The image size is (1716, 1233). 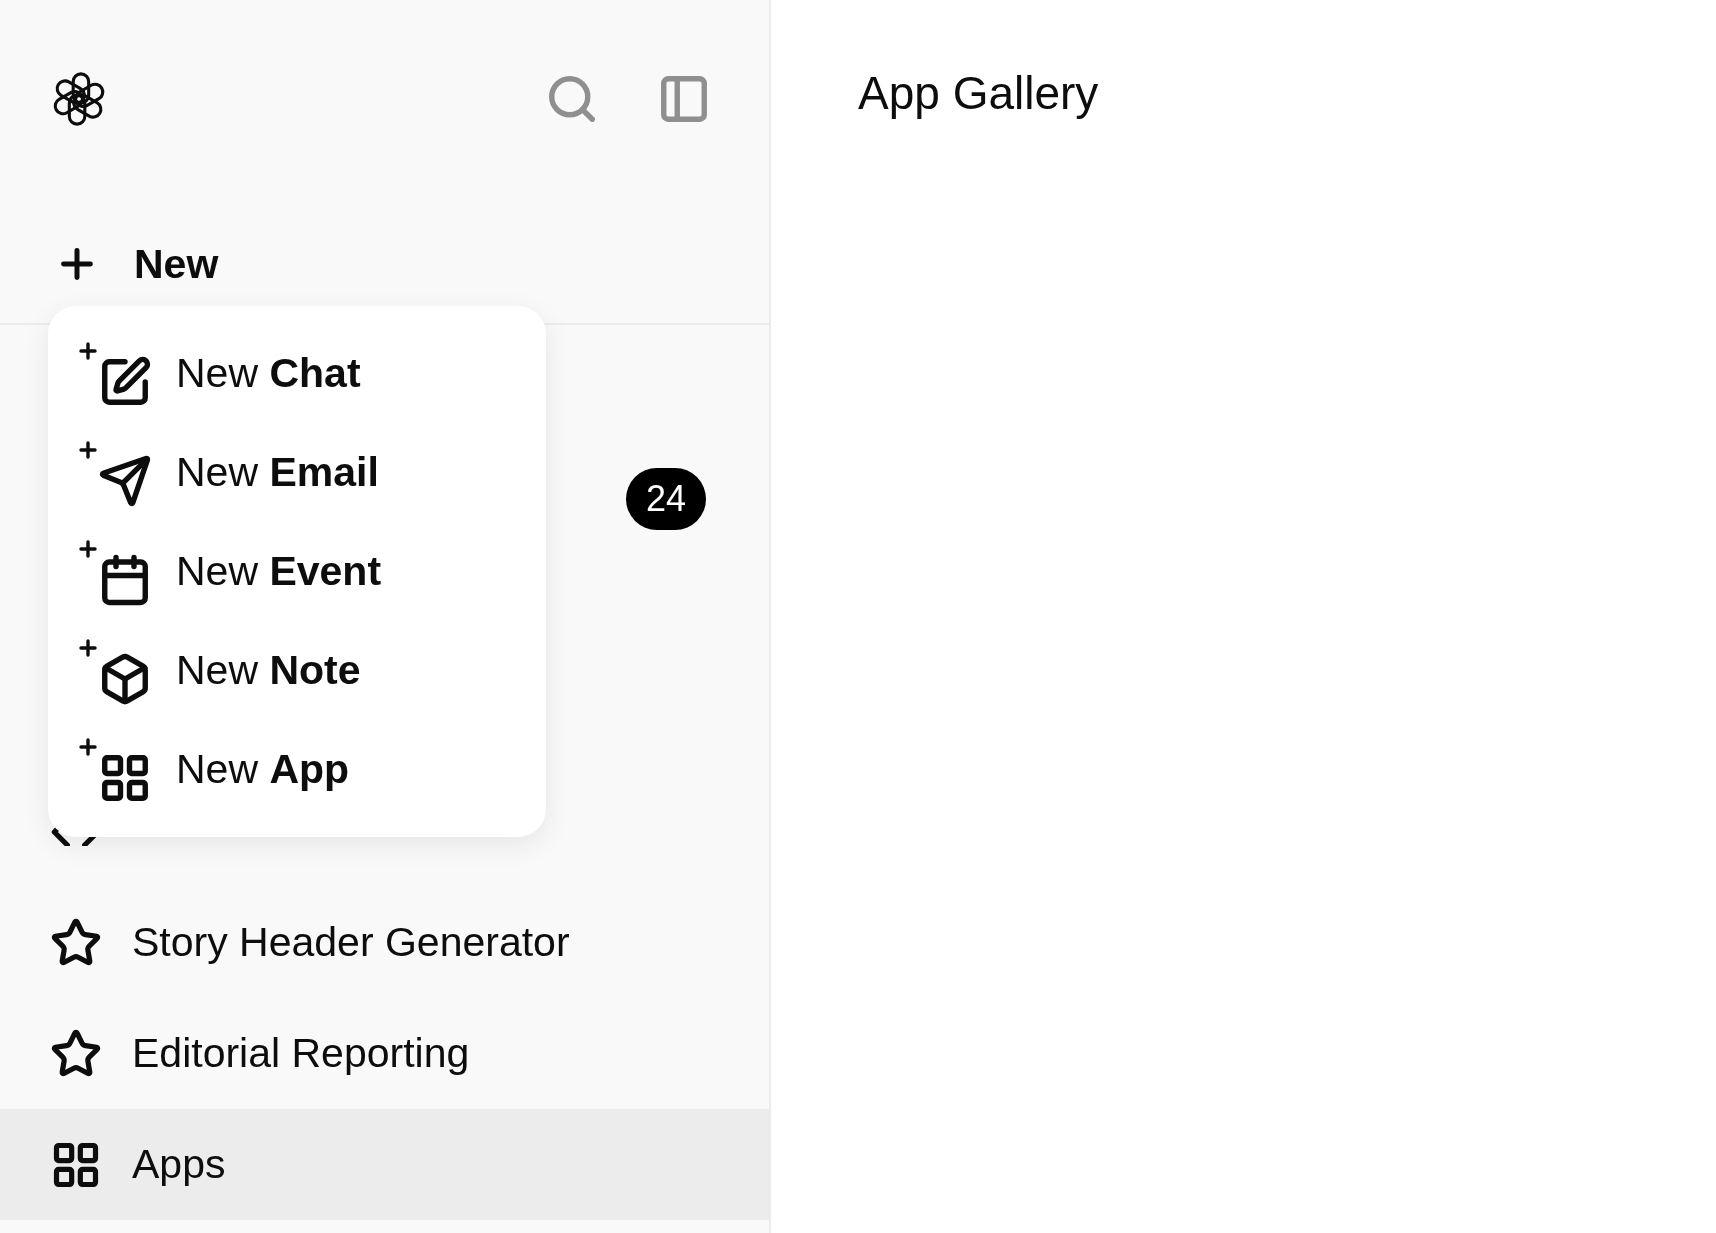 I want to click on sidebar-item-label: Story Header Generator, so click(x=351, y=942).